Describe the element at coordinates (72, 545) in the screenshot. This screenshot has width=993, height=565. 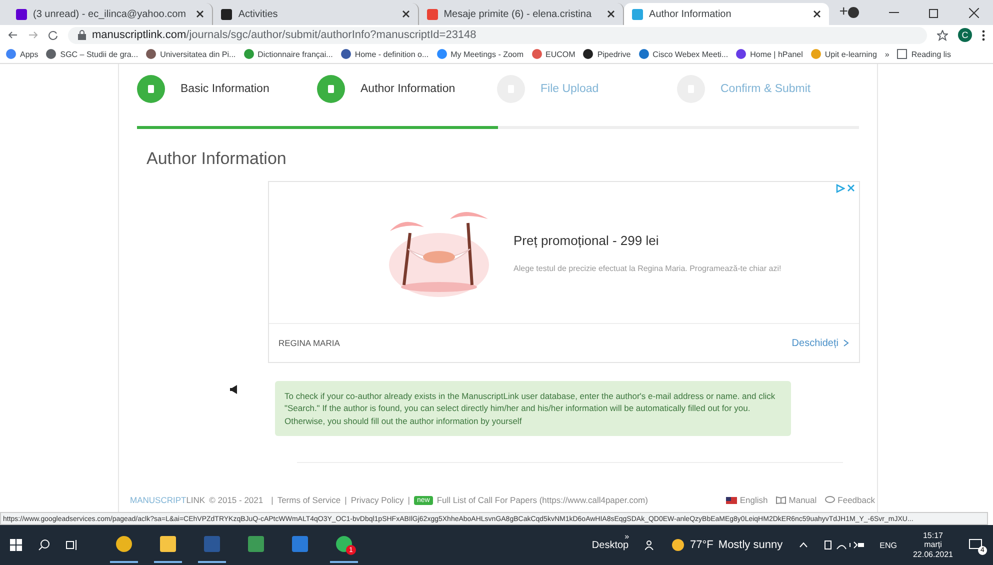
I see `task-view-icon` at that location.